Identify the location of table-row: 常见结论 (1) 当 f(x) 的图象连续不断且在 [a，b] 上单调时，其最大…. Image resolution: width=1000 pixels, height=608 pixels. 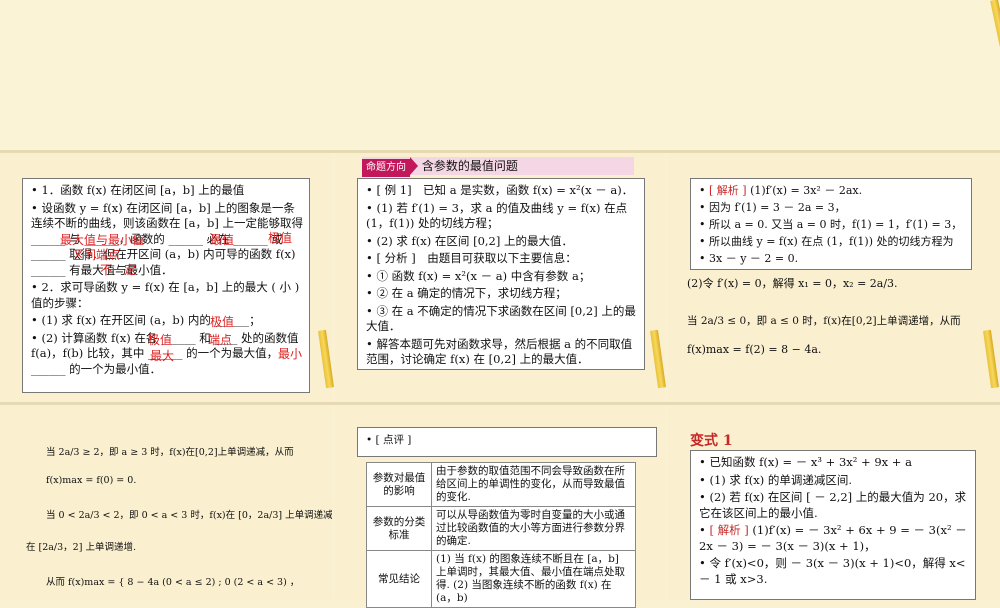
(501, 579).